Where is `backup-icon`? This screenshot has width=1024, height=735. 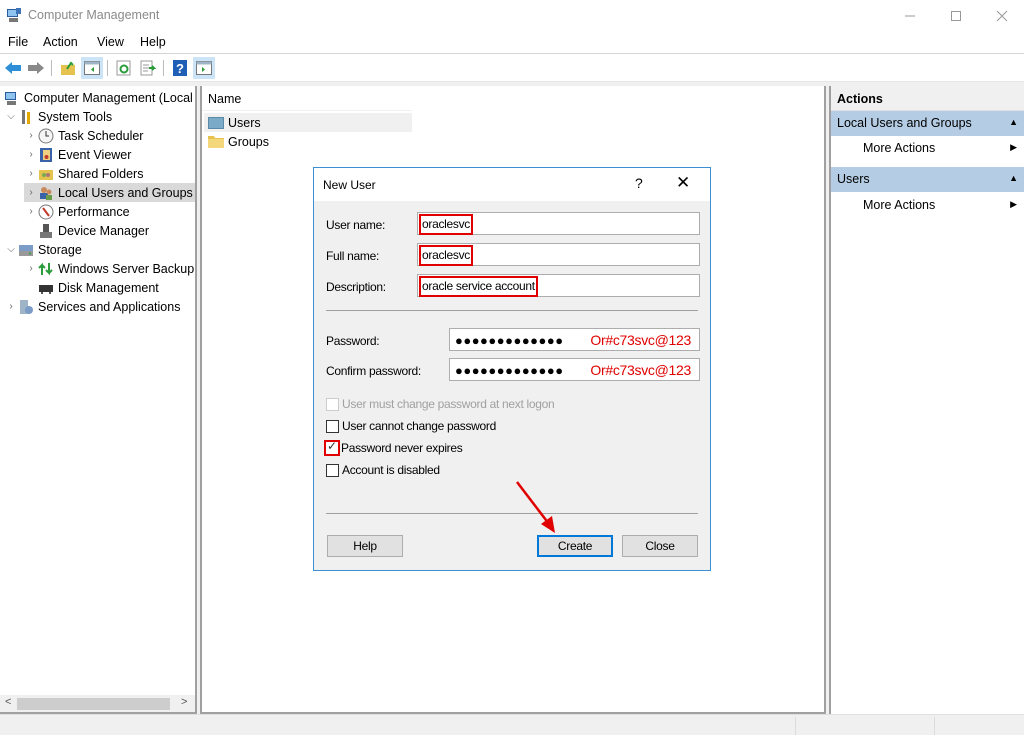
backup-icon is located at coordinates (45, 268).